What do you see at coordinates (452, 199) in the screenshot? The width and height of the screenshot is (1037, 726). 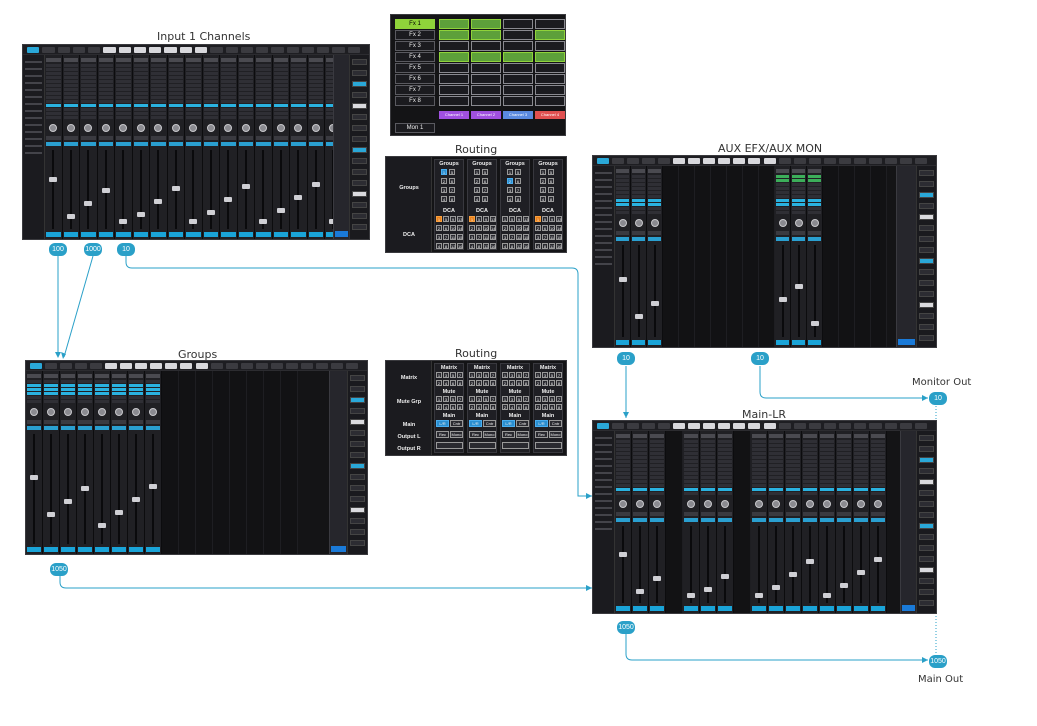 I see `group-assign-cell: 8` at bounding box center [452, 199].